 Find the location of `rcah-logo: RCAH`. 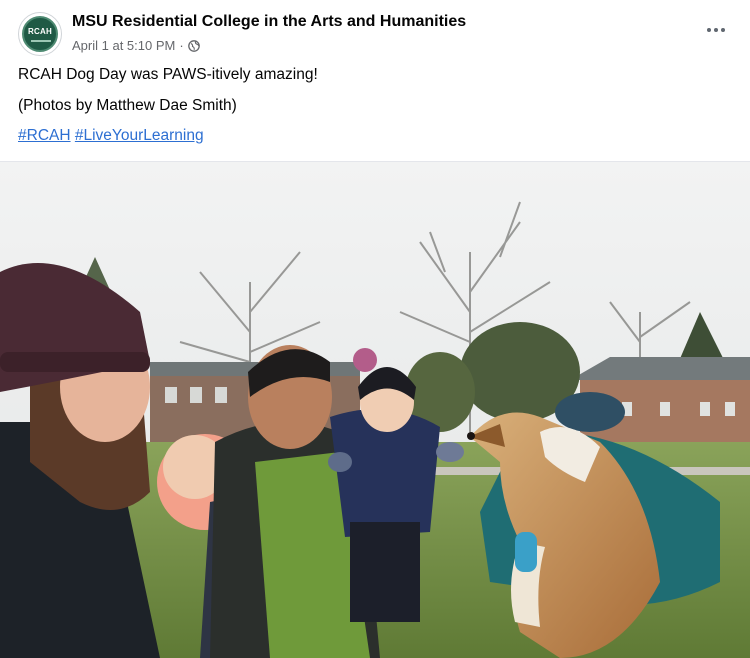

rcah-logo: RCAH is located at coordinates (40, 34).